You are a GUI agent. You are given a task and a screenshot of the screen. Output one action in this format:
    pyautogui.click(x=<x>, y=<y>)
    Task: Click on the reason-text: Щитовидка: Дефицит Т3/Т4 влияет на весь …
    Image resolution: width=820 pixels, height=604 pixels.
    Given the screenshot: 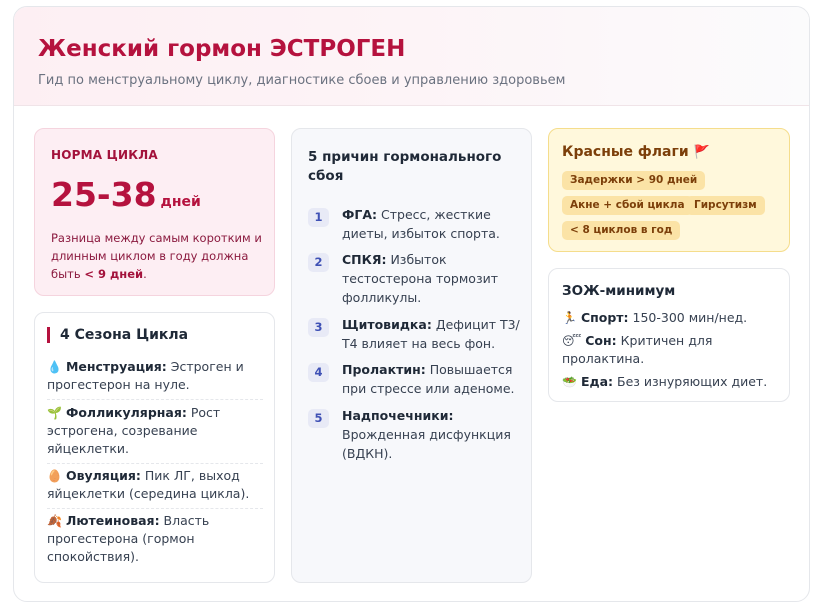 What is the action you would take?
    pyautogui.click(x=431, y=334)
    